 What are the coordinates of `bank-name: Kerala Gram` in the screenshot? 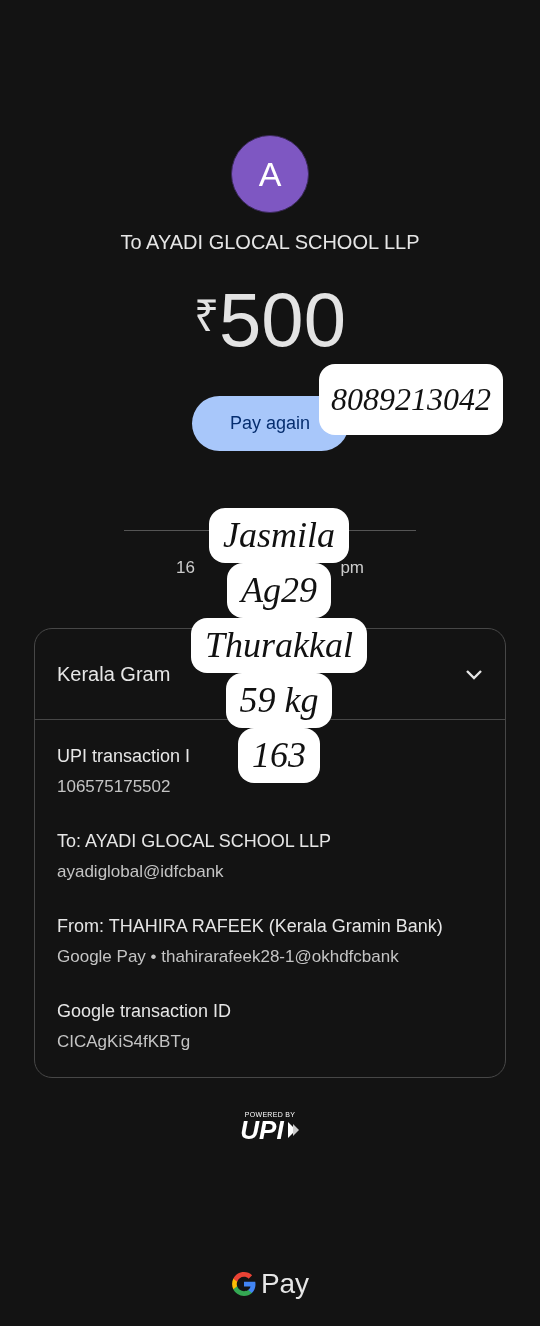 It's located at (114, 674).